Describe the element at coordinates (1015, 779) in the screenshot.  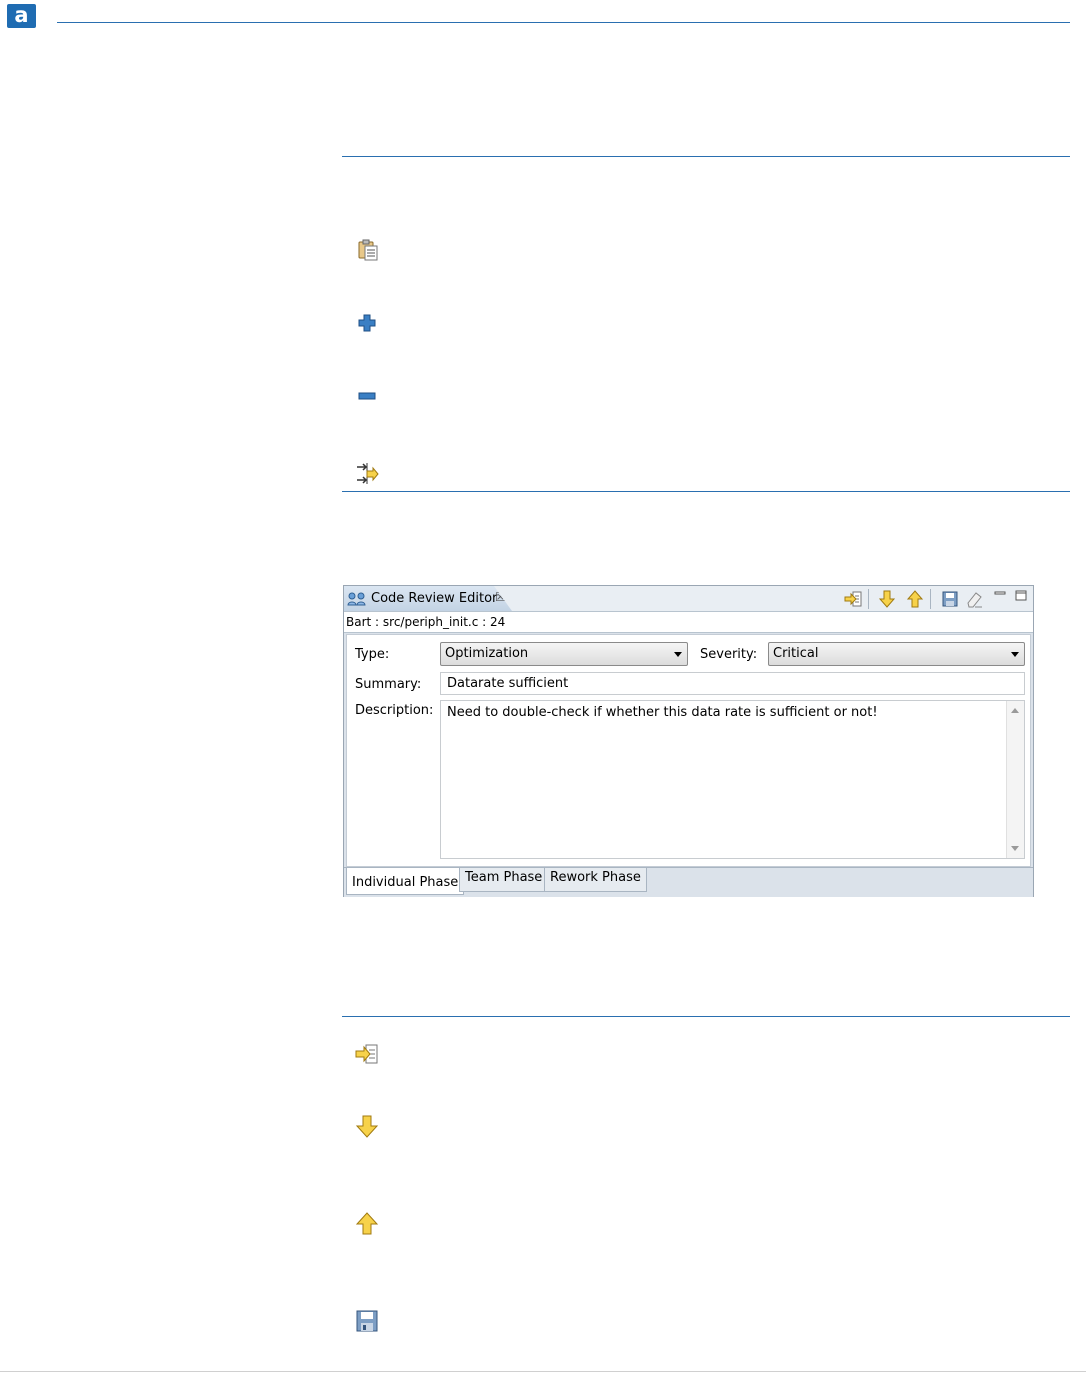
I see `description-scrollbar` at that location.